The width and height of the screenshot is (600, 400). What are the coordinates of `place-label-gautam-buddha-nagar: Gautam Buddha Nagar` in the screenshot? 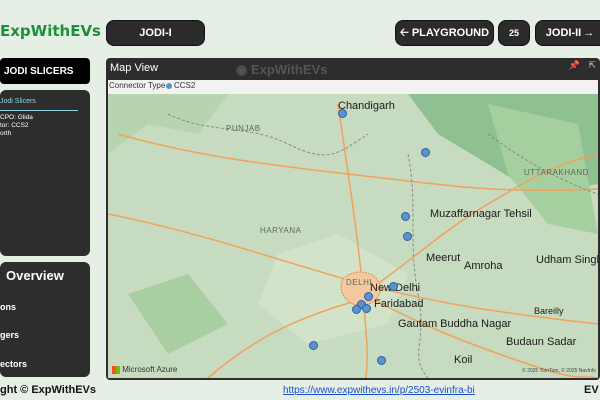 It's located at (455, 324).